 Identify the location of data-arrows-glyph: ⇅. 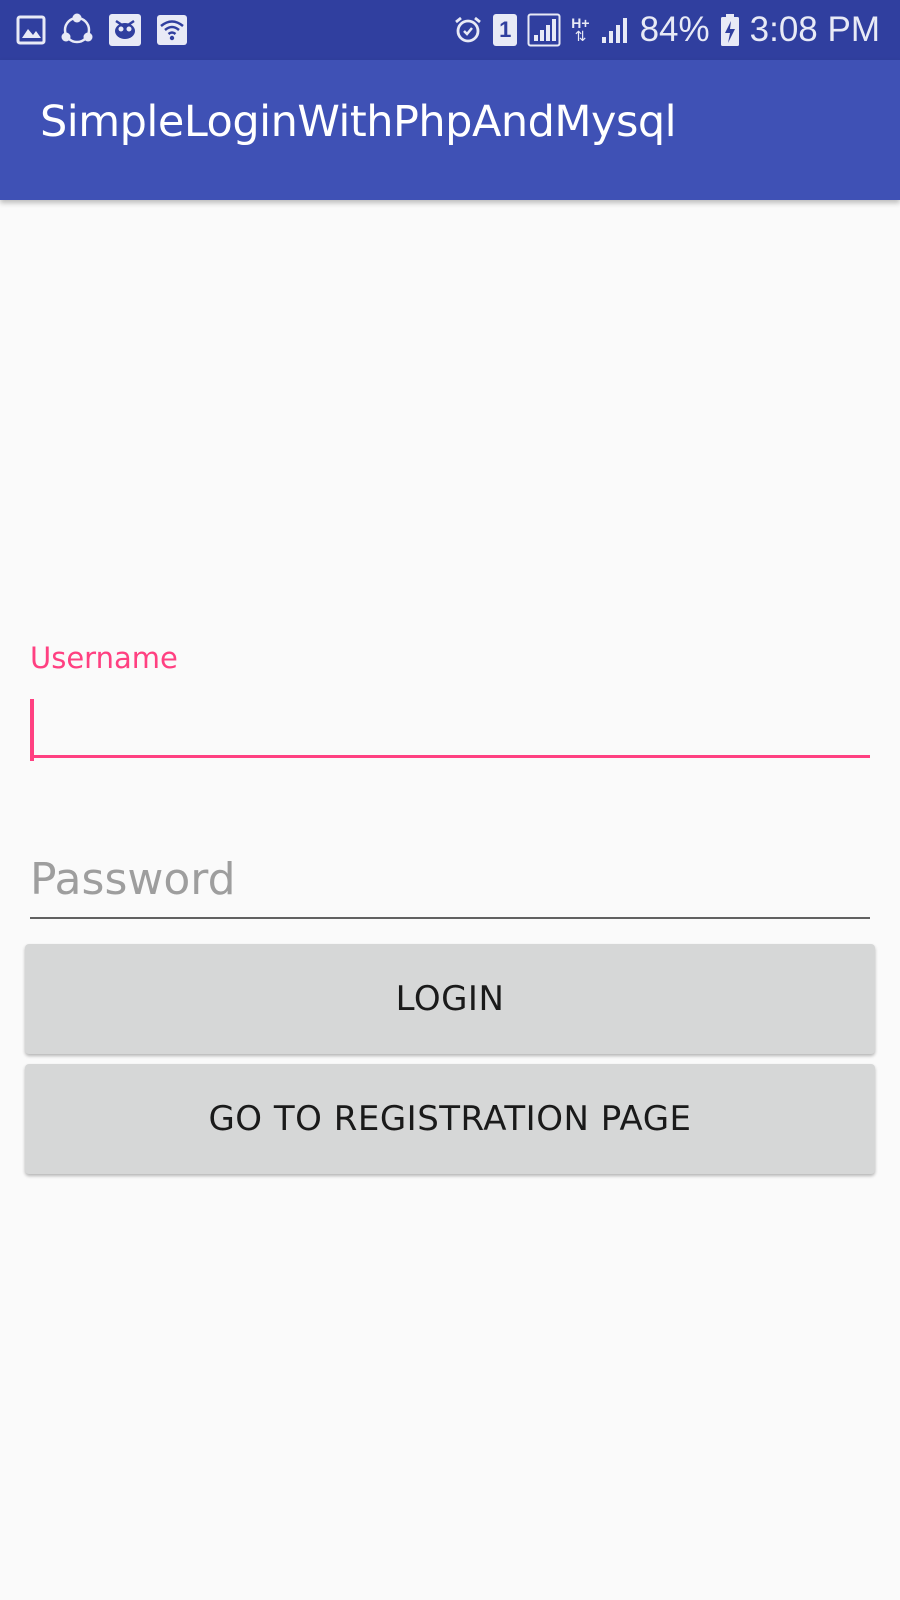
(580, 37).